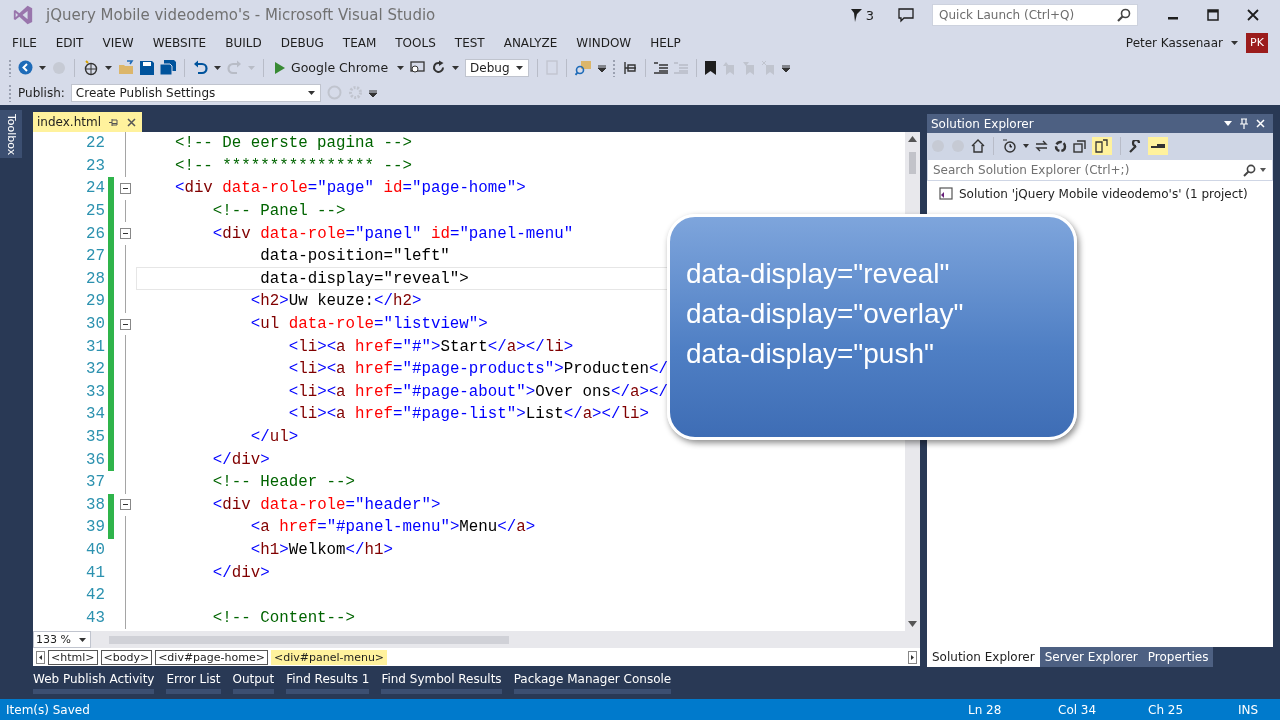 Image resolution: width=1280 pixels, height=720 pixels. Describe the element at coordinates (253, 681) in the screenshot. I see `tool-window-tab: Output` at that location.